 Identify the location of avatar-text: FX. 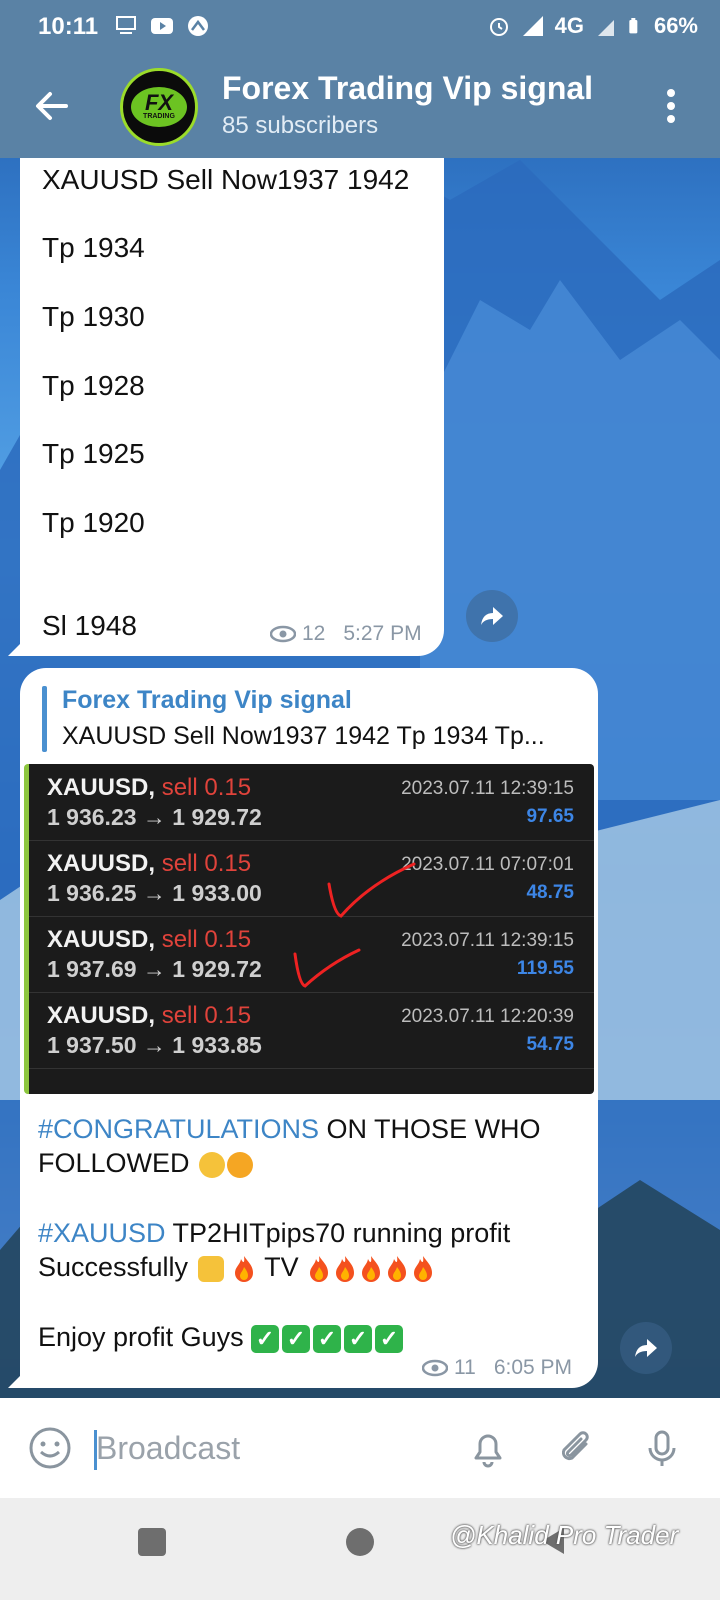
(159, 102).